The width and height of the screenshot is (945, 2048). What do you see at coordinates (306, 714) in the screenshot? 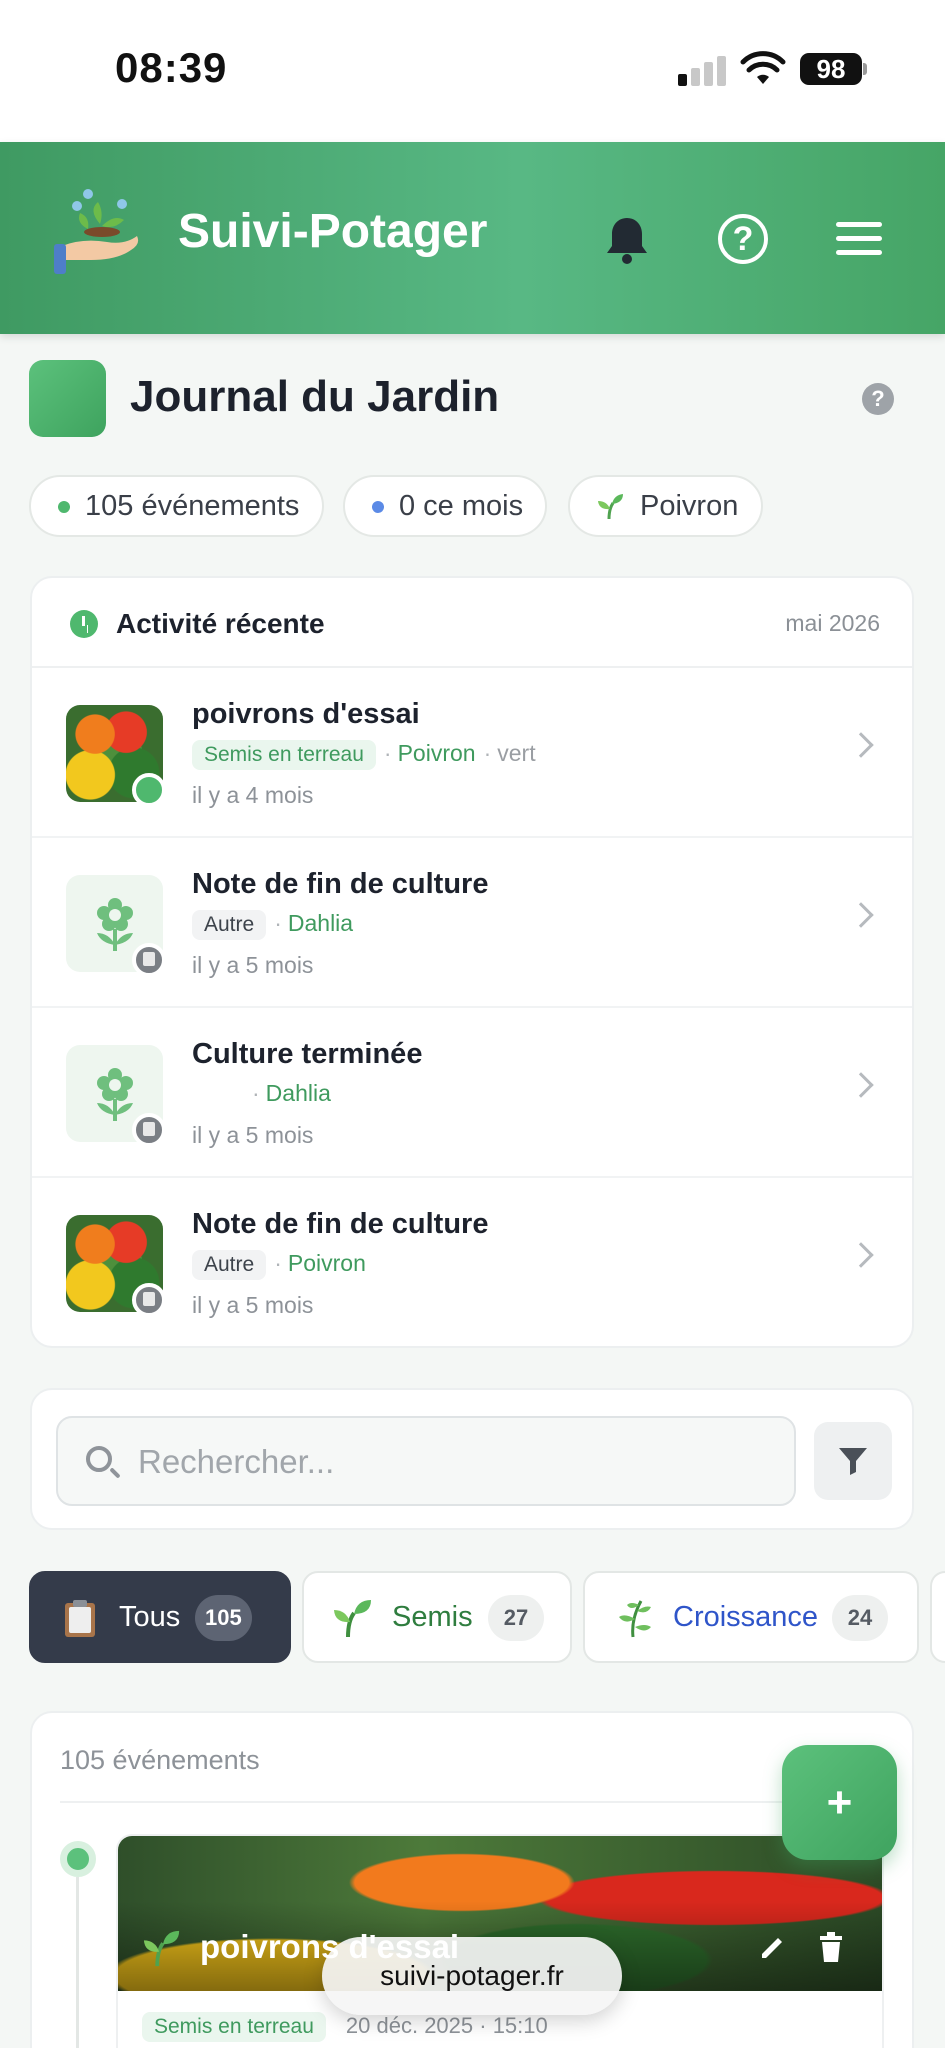
I see `recent-item-title: poivrons d'essai` at bounding box center [306, 714].